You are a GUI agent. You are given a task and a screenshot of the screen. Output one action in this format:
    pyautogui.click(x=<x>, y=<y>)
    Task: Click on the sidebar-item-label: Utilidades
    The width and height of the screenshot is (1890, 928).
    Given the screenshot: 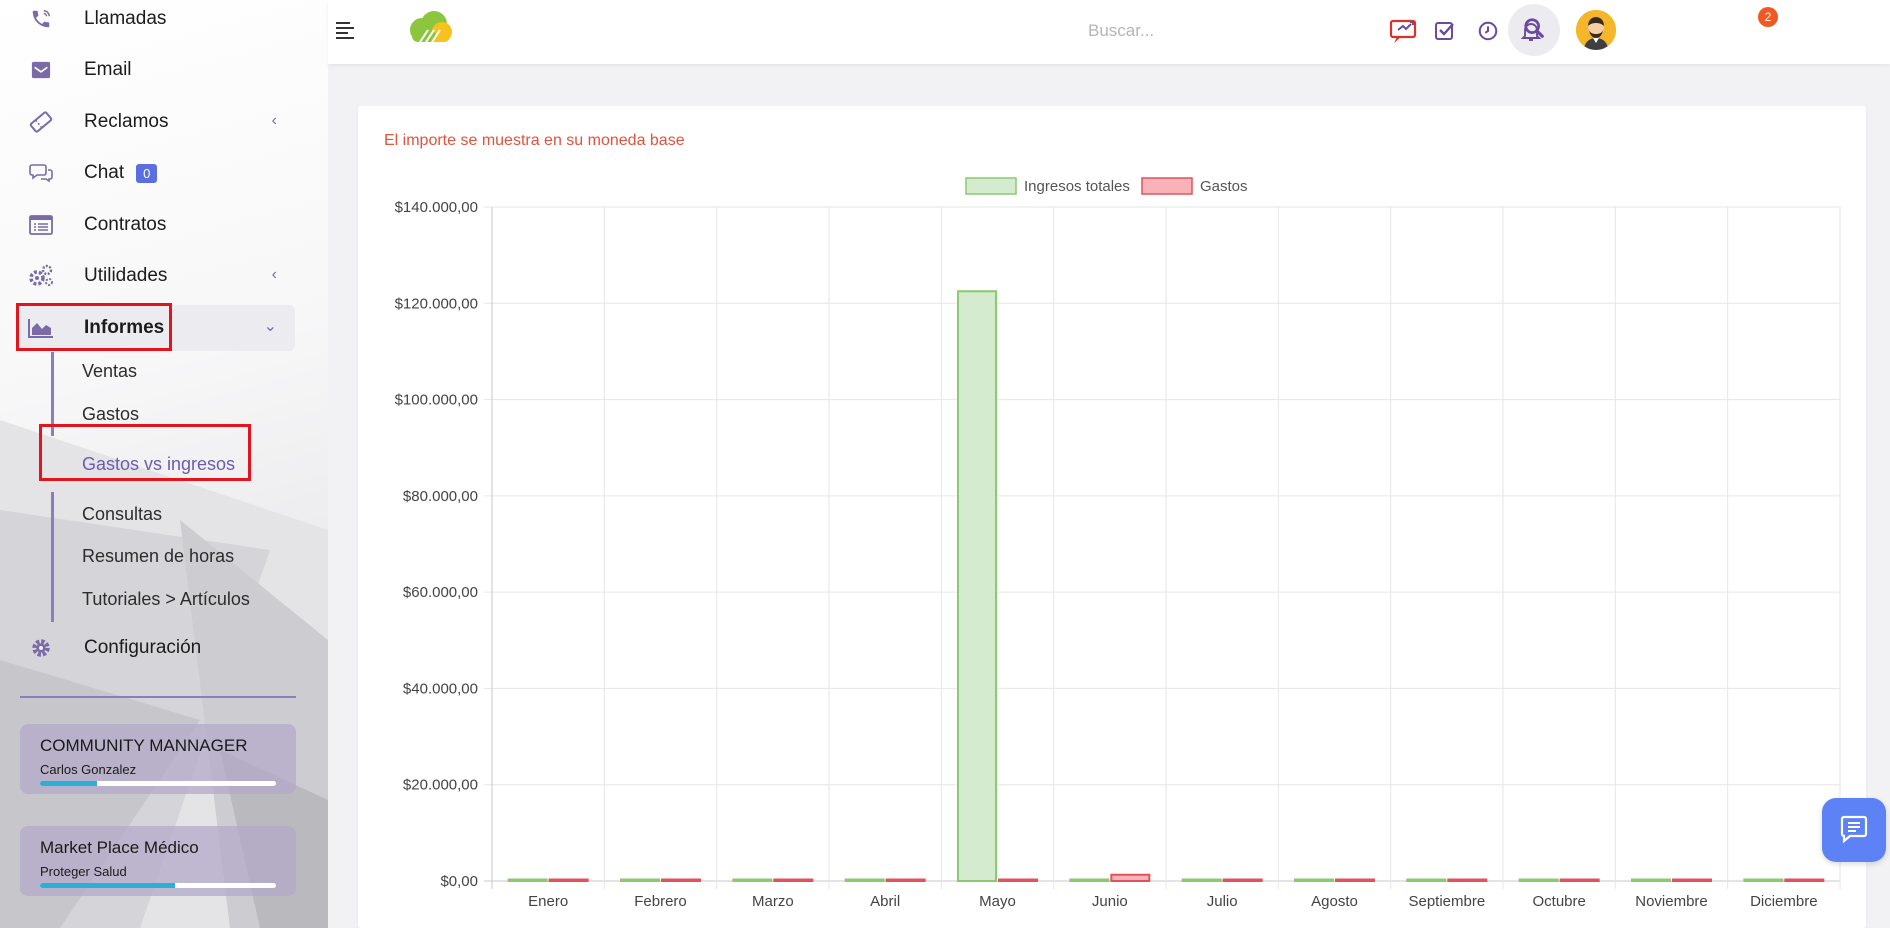 What is the action you would take?
    pyautogui.click(x=126, y=275)
    